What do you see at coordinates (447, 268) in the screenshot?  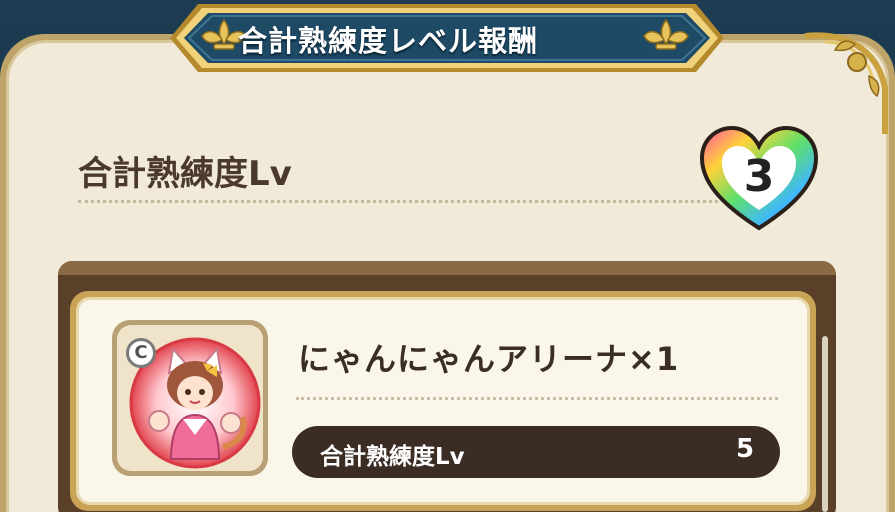 I see `reward-list-rim` at bounding box center [447, 268].